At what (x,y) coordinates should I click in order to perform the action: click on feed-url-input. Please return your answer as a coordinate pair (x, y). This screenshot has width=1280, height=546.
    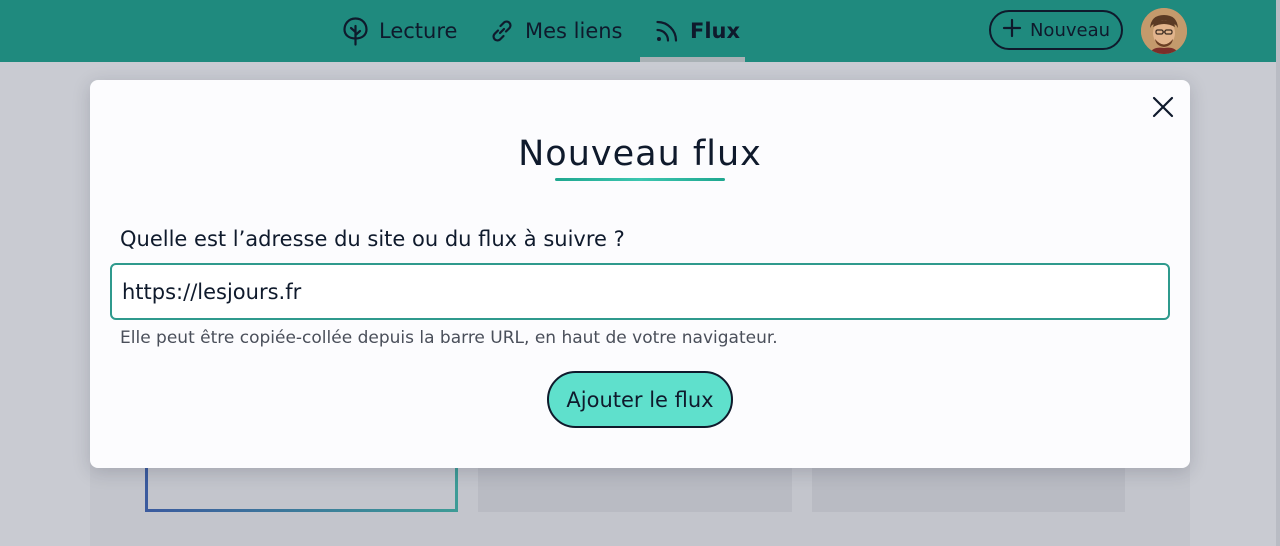
    Looking at the image, I should click on (640, 291).